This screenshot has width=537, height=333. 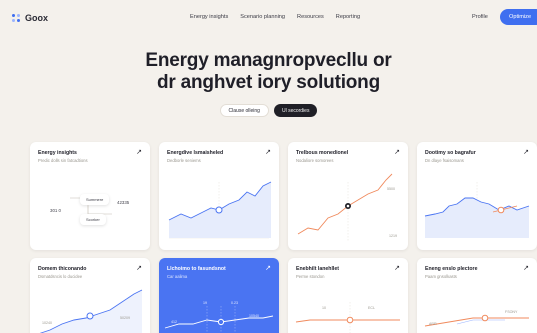 What do you see at coordinates (262, 17) in the screenshot?
I see `nav-link-scenario-planning: Scenario planning` at bounding box center [262, 17].